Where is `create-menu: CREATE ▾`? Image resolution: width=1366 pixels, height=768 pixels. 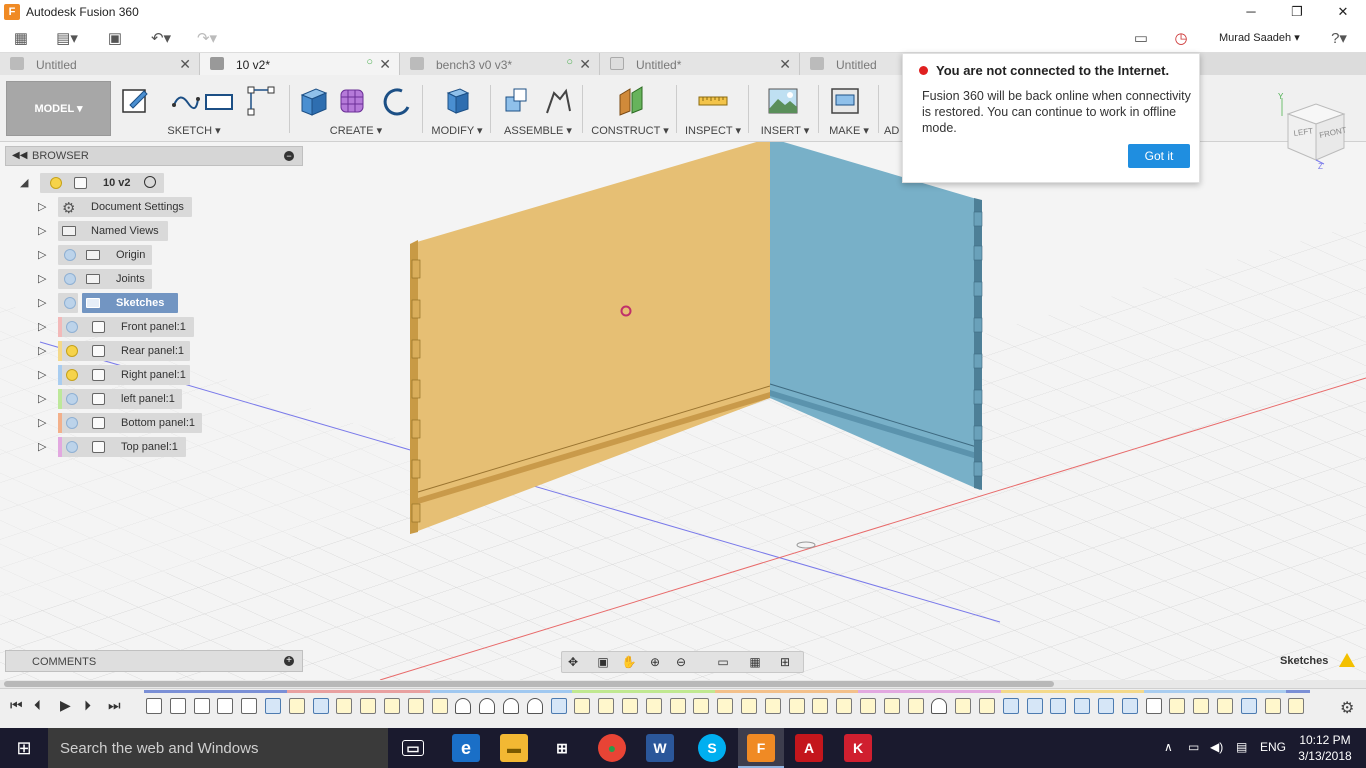 create-menu: CREATE ▾ is located at coordinates (356, 130).